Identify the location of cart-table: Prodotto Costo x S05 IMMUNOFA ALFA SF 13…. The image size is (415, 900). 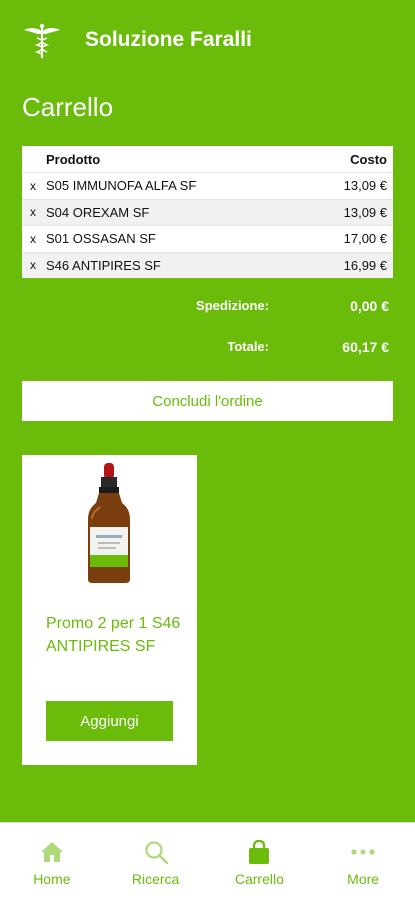
(207, 212).